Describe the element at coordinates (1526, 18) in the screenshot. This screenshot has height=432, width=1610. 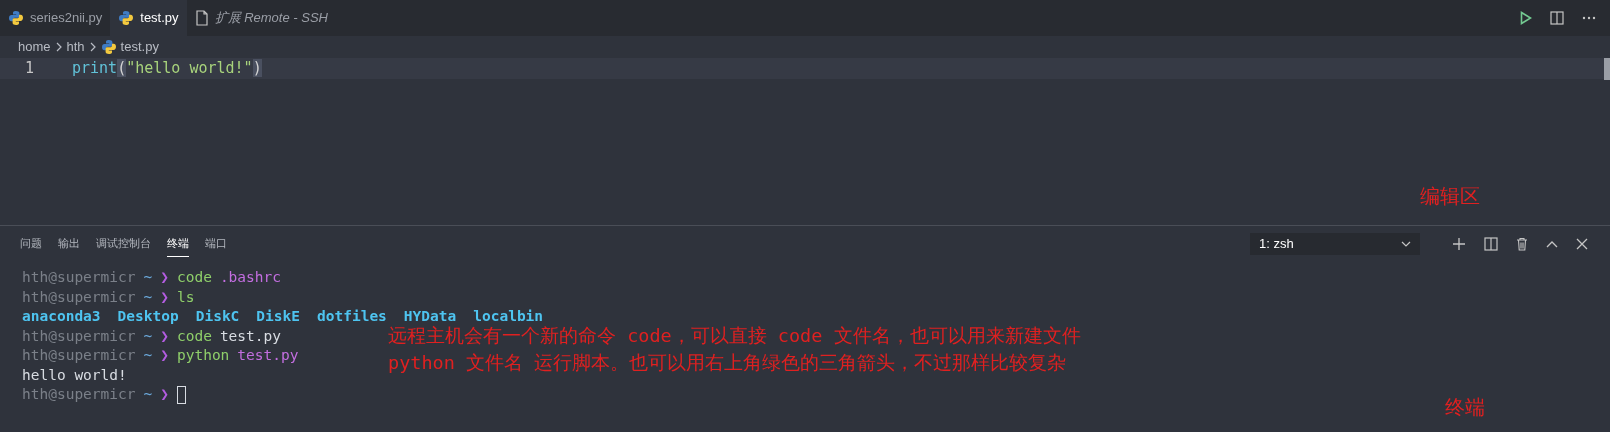
I see `run-icon` at that location.